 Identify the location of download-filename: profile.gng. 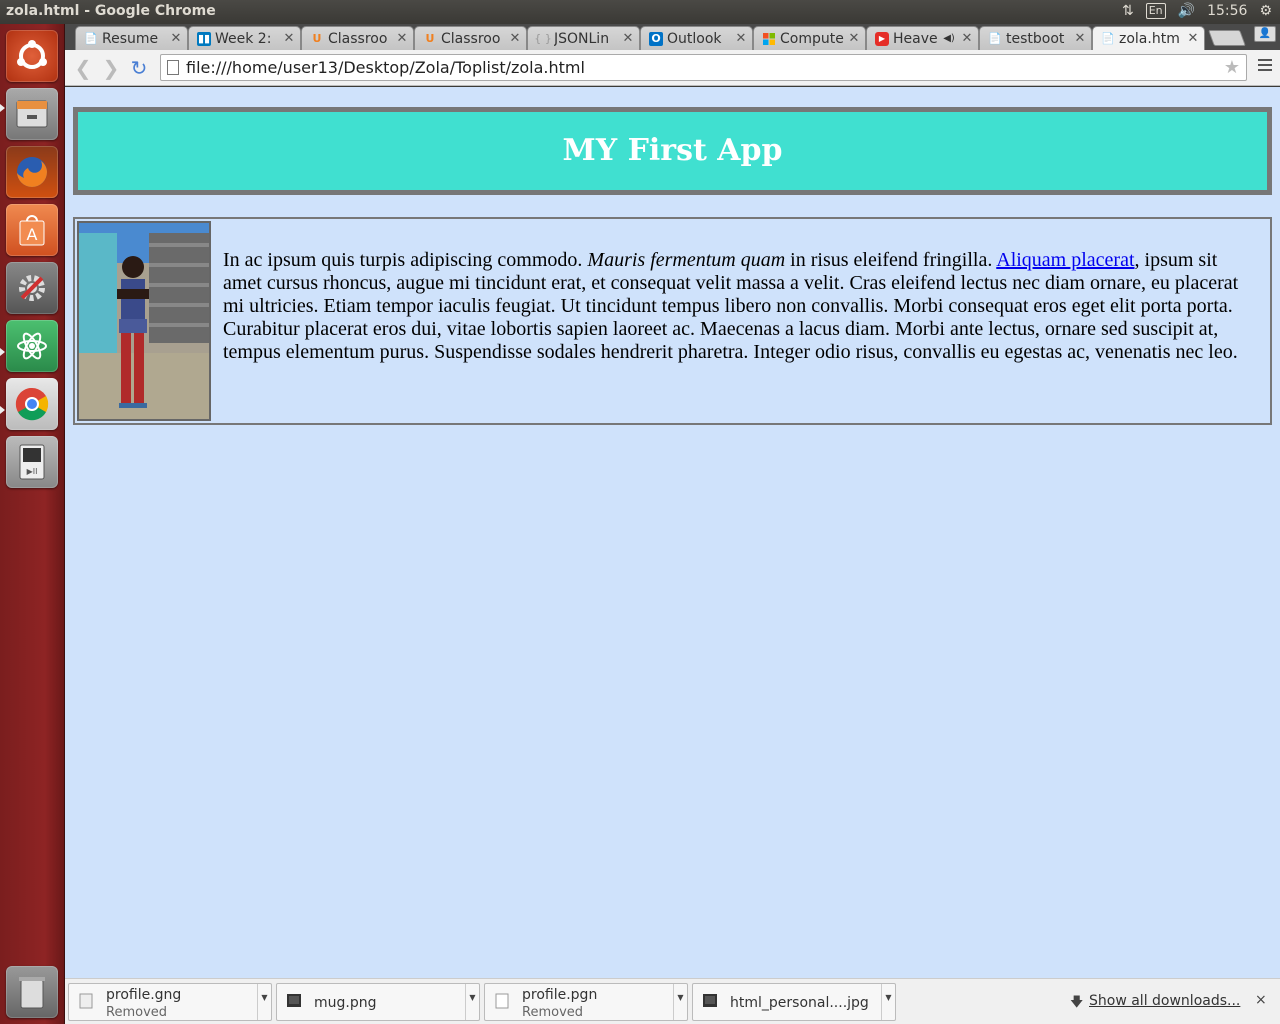
(144, 995).